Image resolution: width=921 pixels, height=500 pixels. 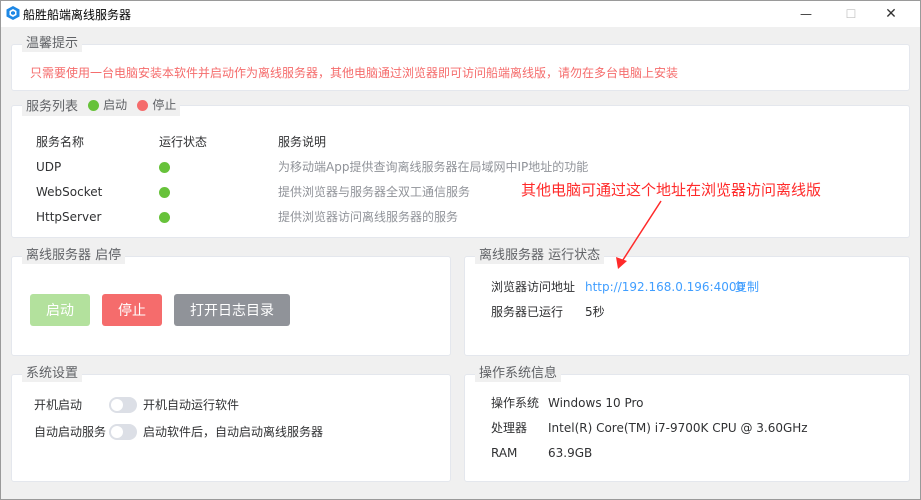 I want to click on start-button: 启动, so click(x=60, y=310).